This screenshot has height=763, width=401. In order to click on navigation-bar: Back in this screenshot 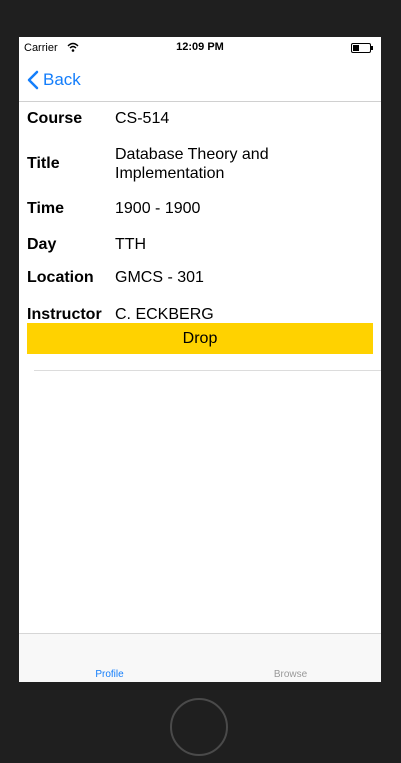, I will do `click(200, 79)`.